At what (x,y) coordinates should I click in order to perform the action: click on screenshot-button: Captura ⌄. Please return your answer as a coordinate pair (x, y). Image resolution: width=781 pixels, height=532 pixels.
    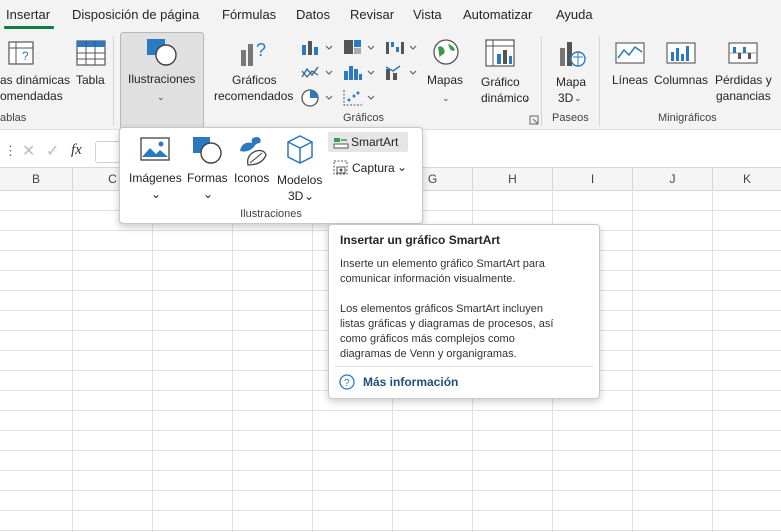
    Looking at the image, I should click on (369, 168).